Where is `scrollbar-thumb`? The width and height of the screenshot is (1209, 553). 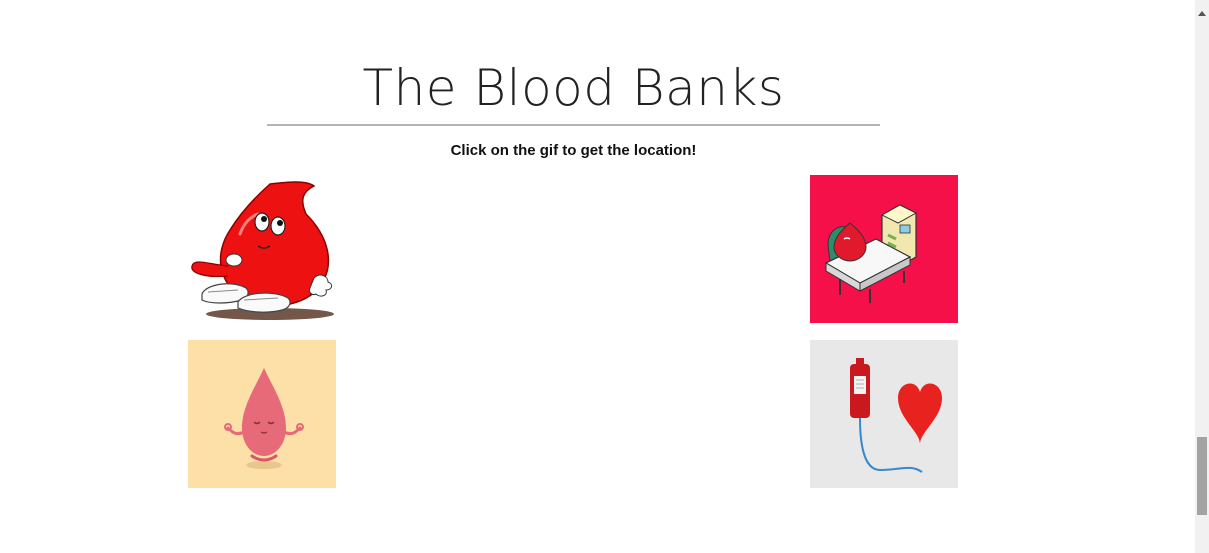 scrollbar-thumb is located at coordinates (1202, 476).